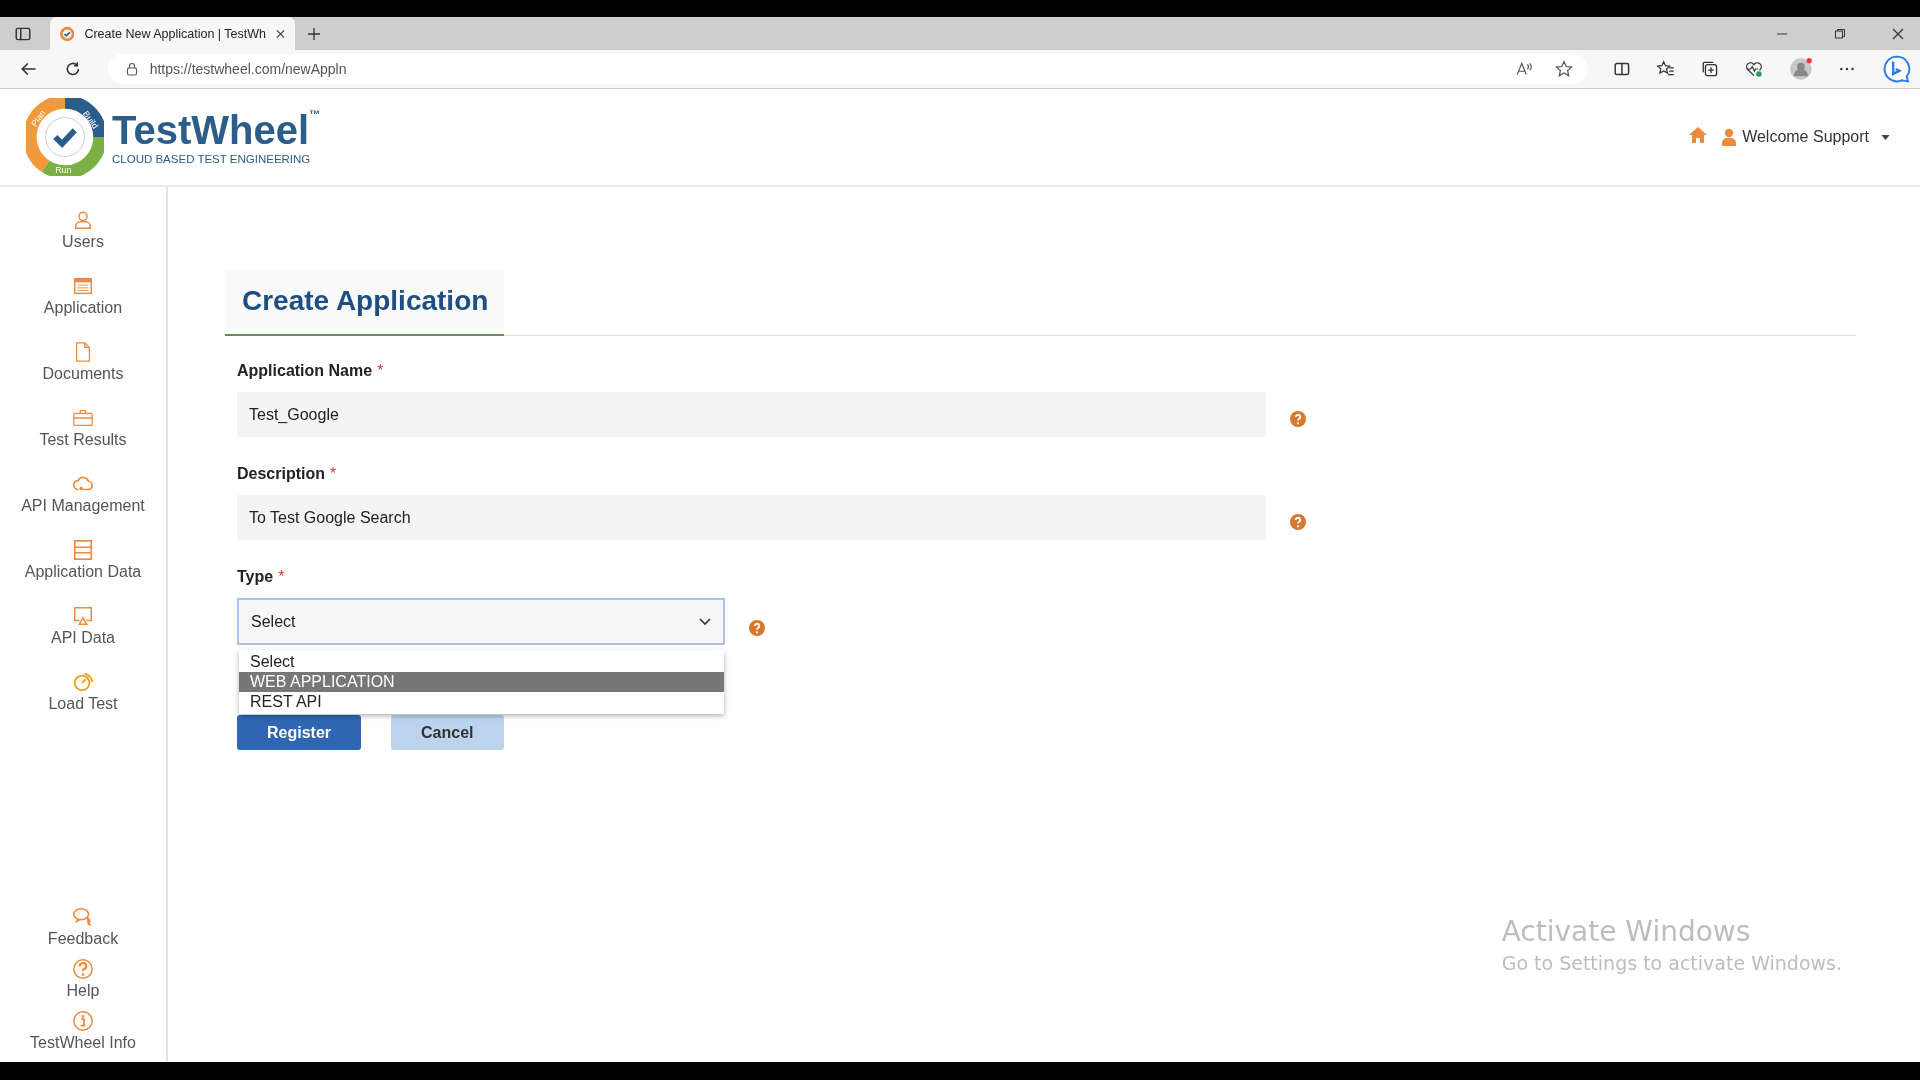  I want to click on activation-message: Go to Settings to activate Windows., so click(1671, 963).